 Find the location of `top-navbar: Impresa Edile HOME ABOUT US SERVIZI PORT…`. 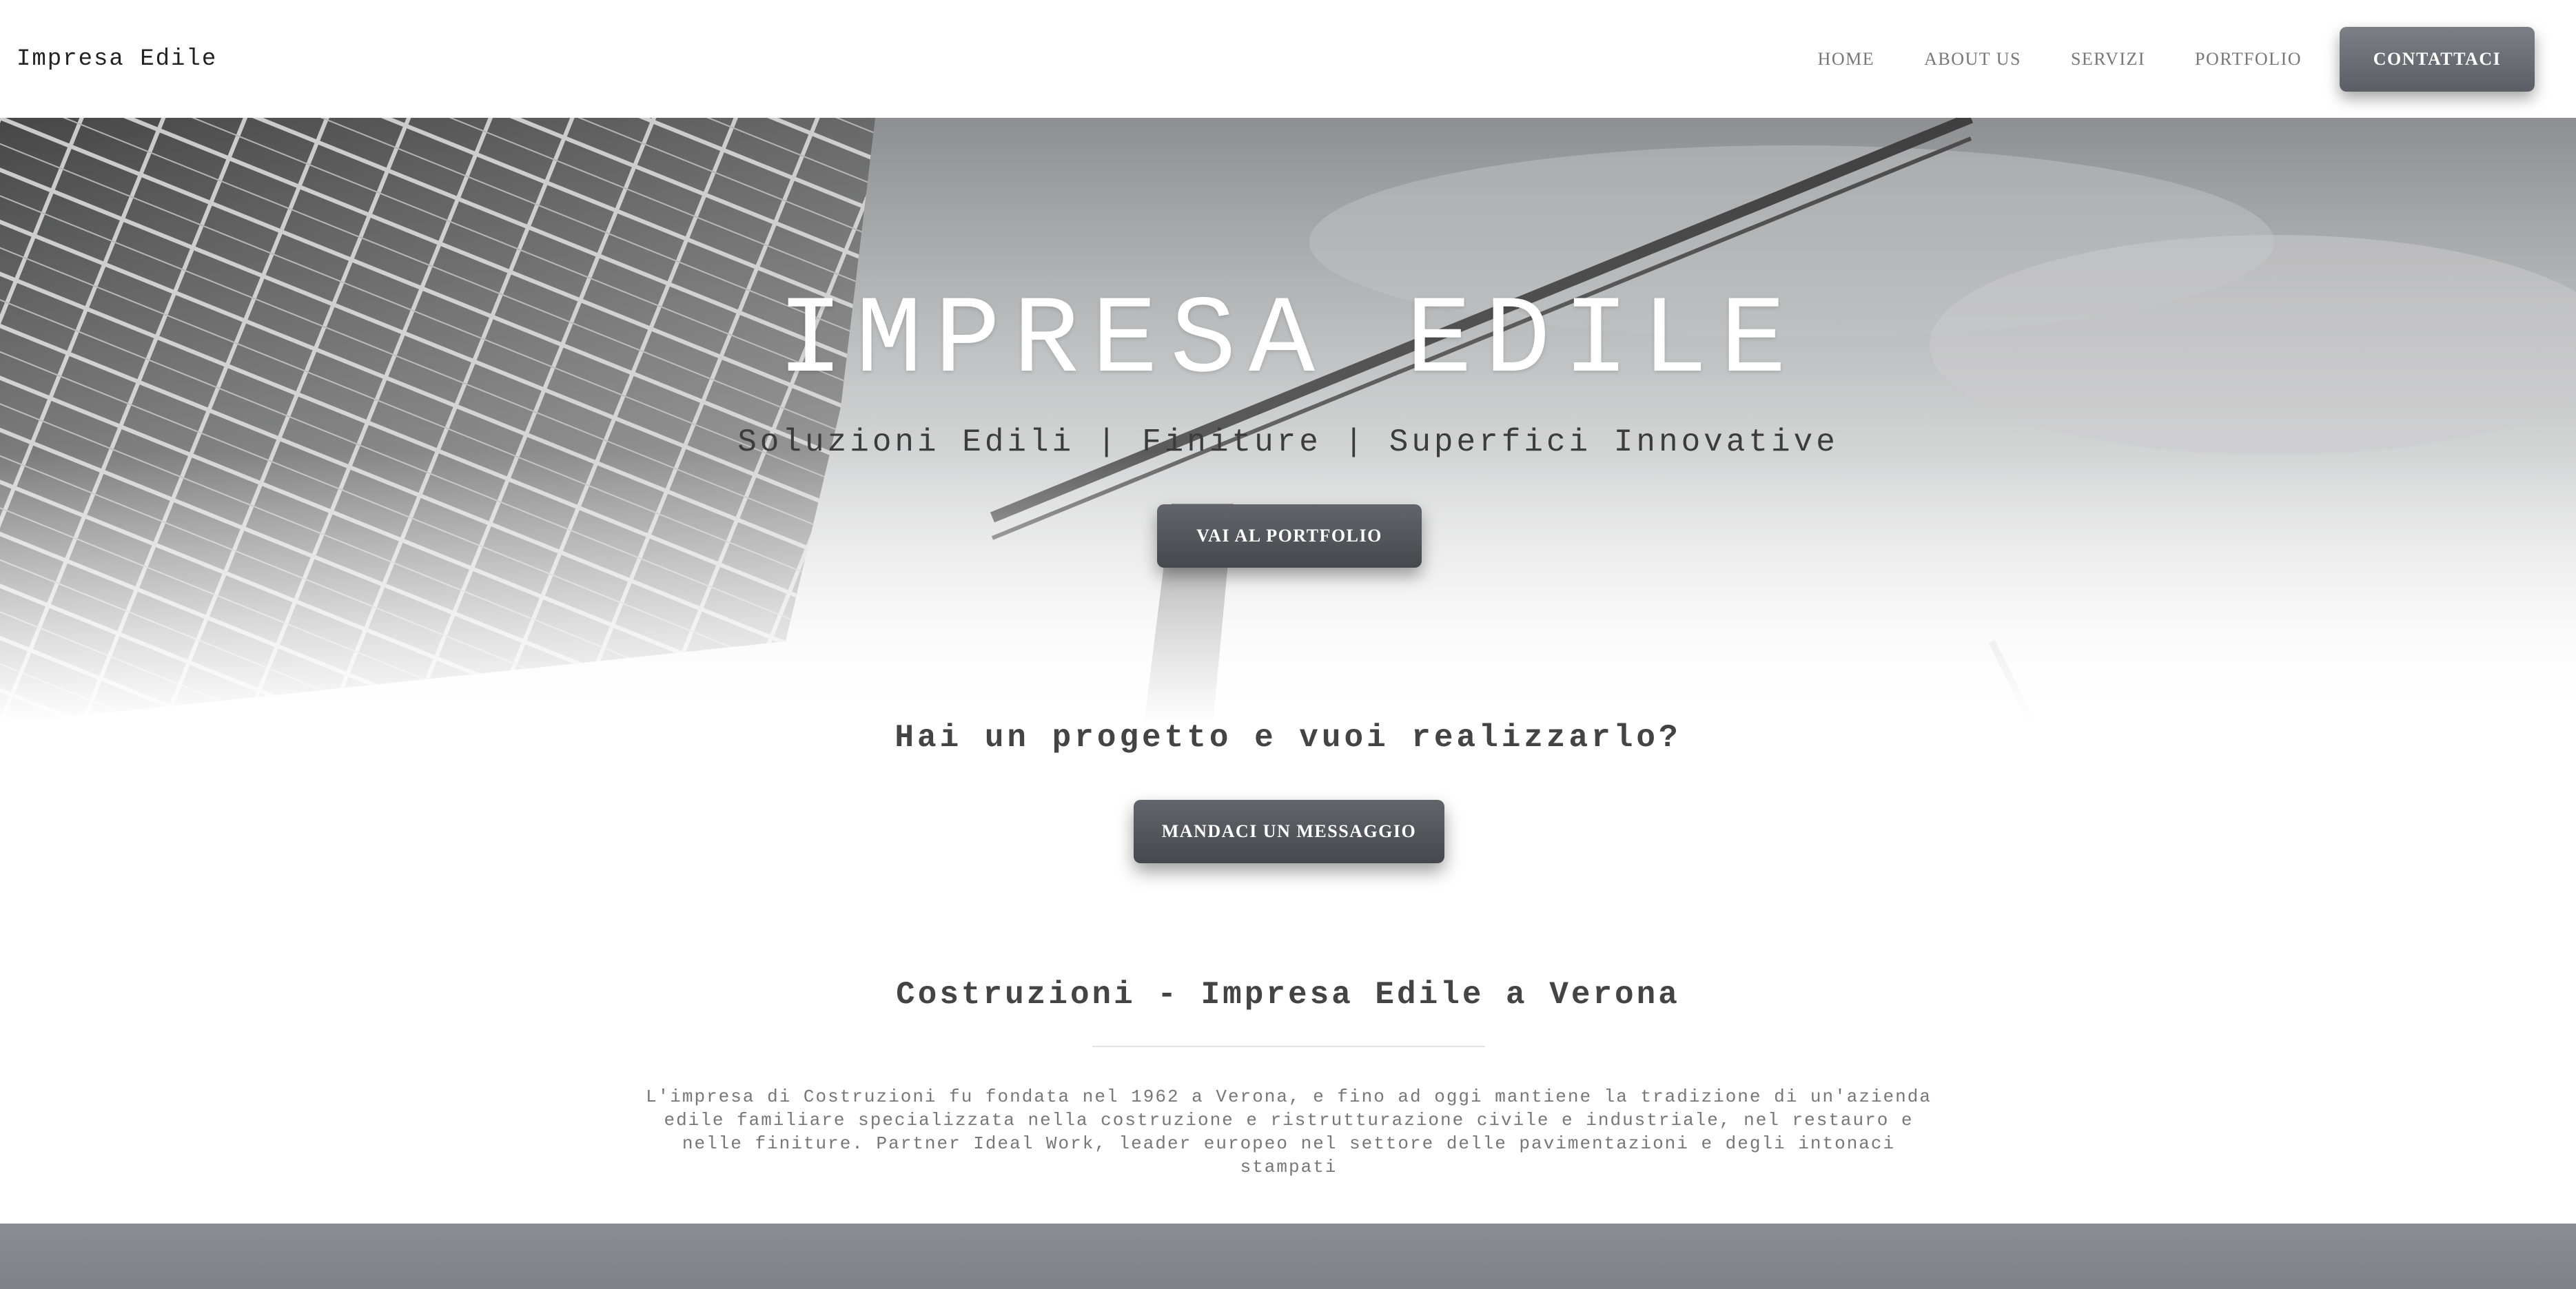

top-navbar: Impresa Edile HOME ABOUT US SERVIZI PORT… is located at coordinates (1288, 59).